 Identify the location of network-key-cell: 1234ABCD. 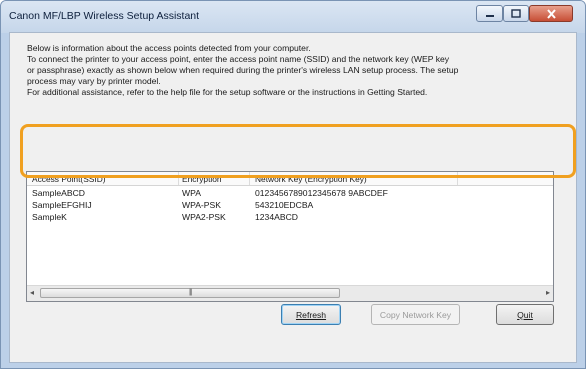
(276, 217).